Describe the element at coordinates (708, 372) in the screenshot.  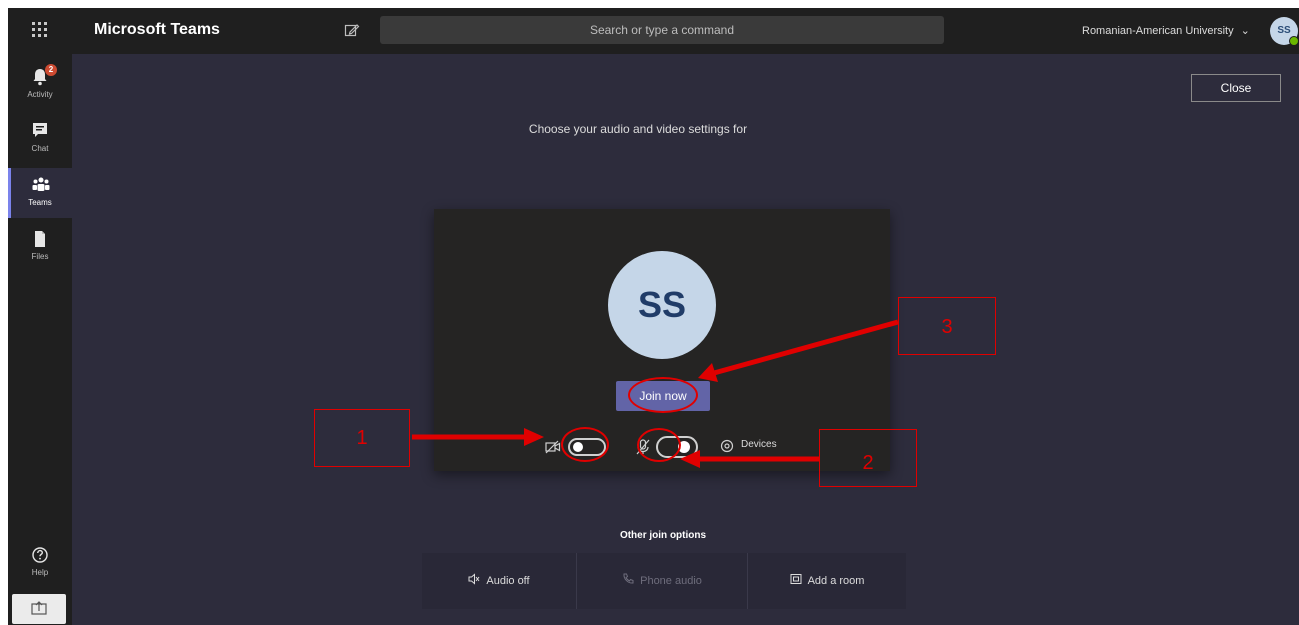
I see `arrow-3-head` at that location.